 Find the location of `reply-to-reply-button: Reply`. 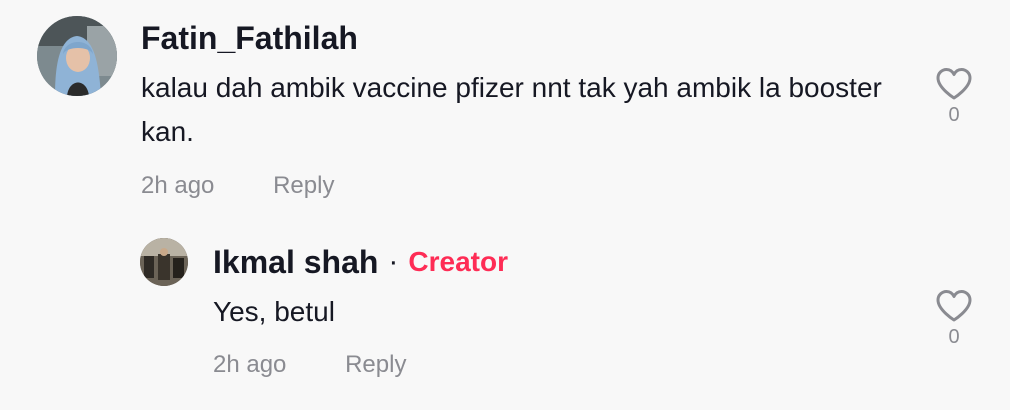

reply-to-reply-button: Reply is located at coordinates (375, 365).